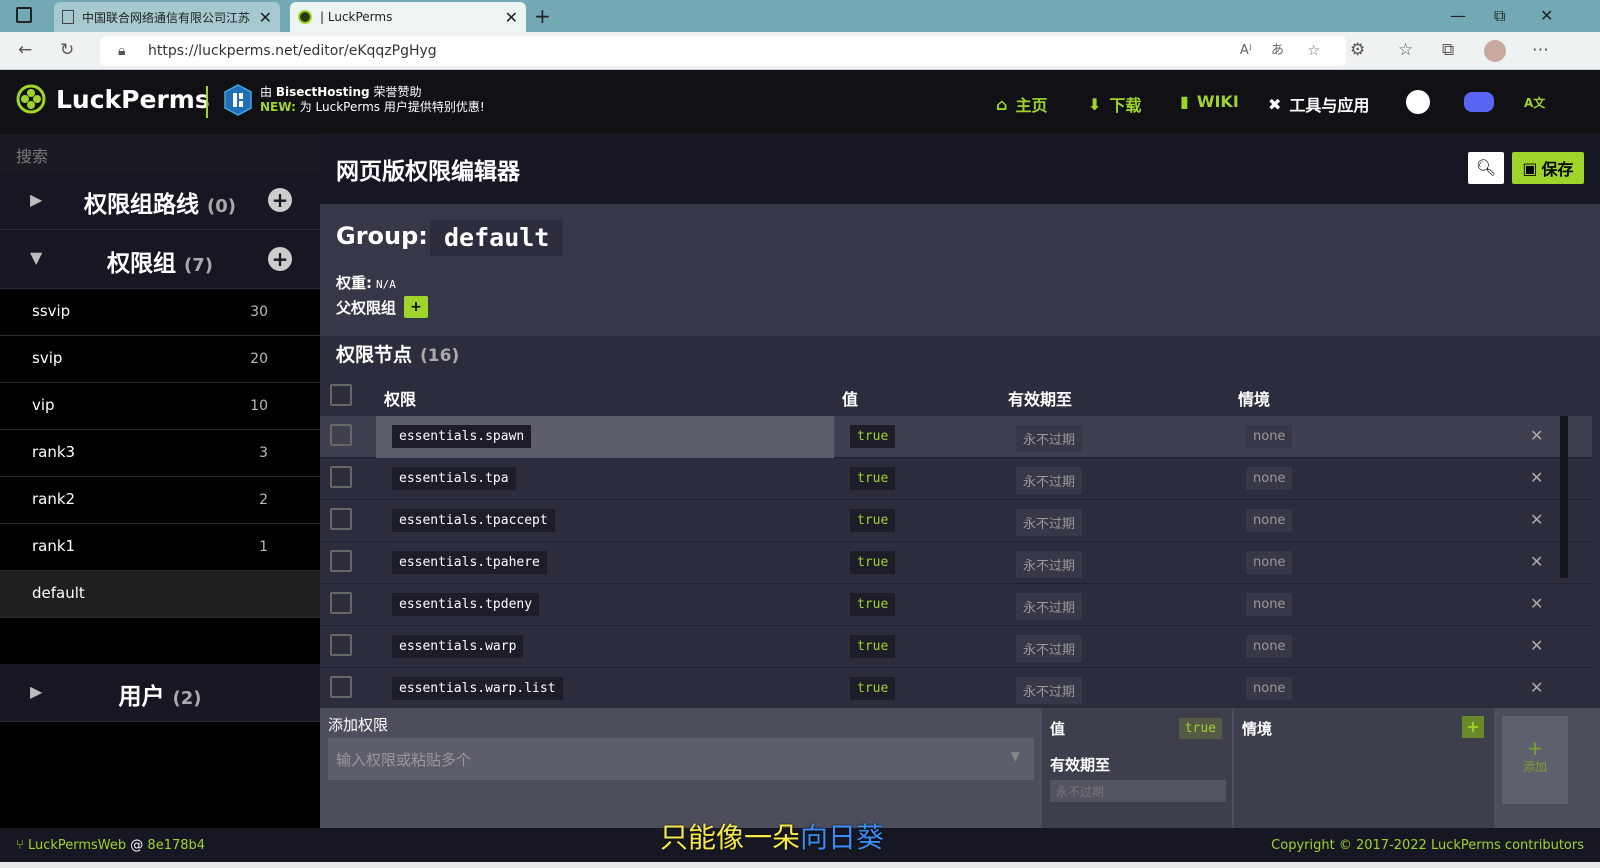 Image resolution: width=1600 pixels, height=868 pixels. What do you see at coordinates (462, 436) in the screenshot?
I see `permission-node: essentials.spawn` at bounding box center [462, 436].